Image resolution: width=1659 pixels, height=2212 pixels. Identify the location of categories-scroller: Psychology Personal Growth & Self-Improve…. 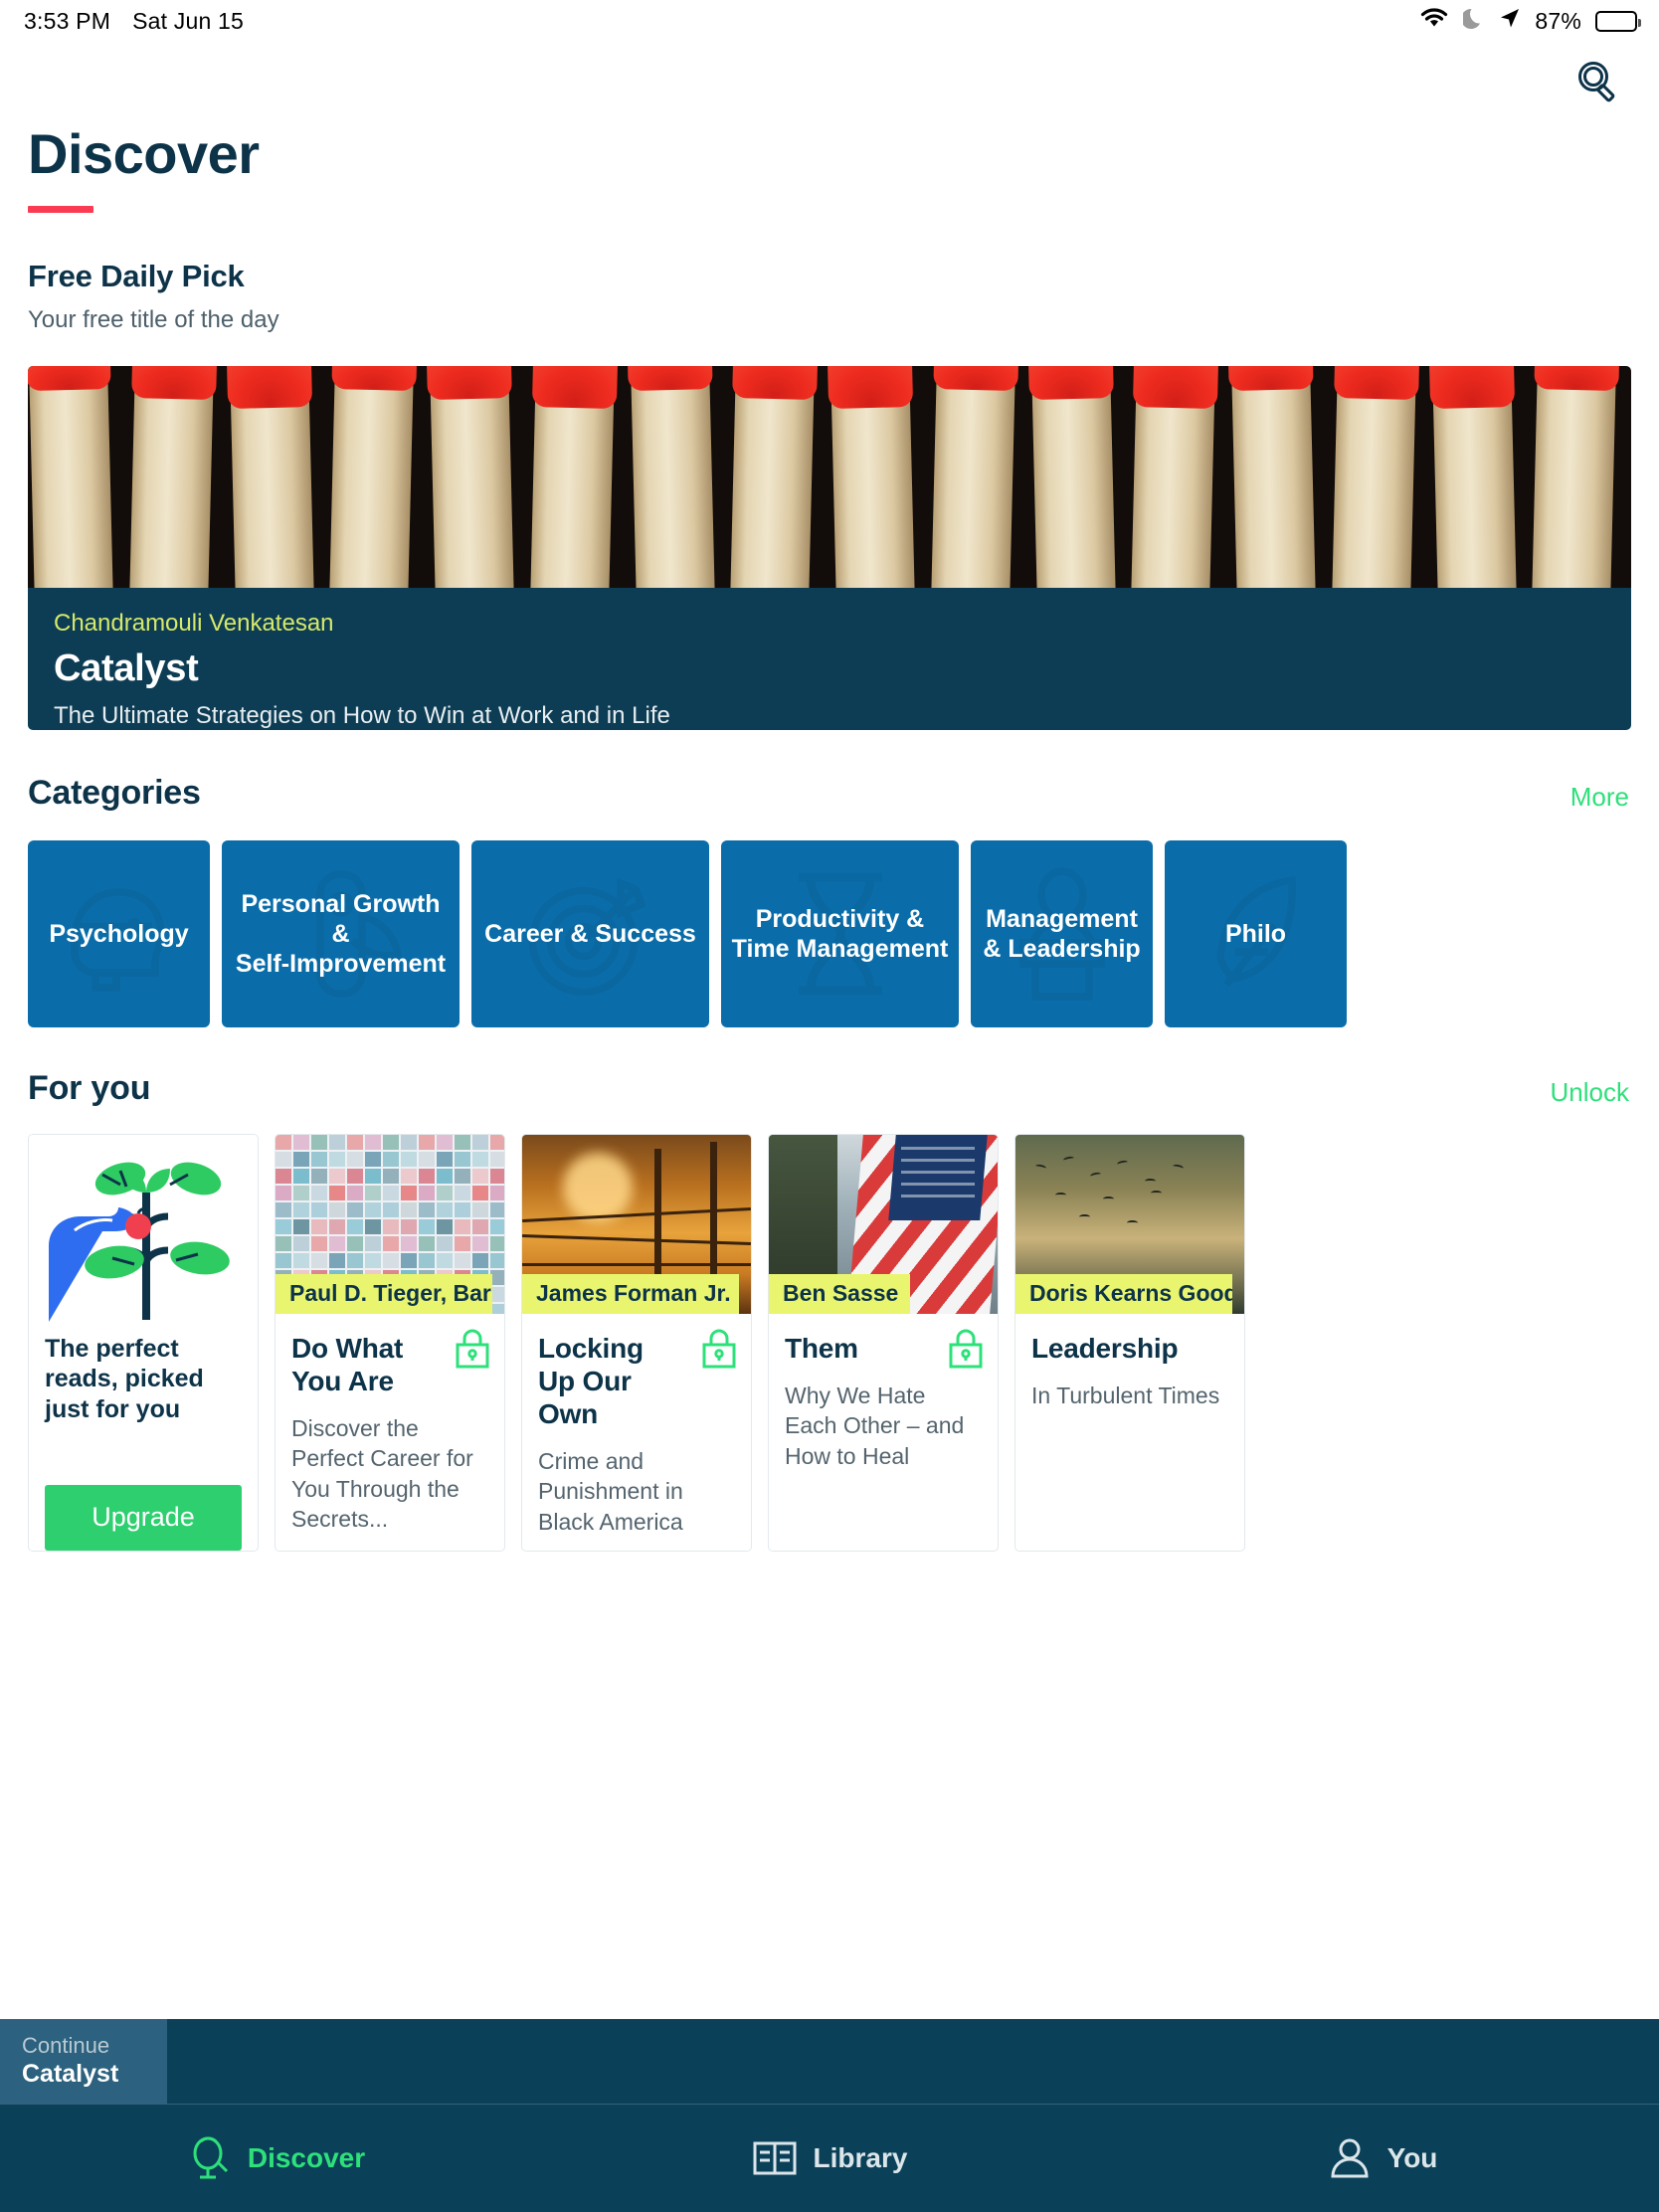
(829, 933).